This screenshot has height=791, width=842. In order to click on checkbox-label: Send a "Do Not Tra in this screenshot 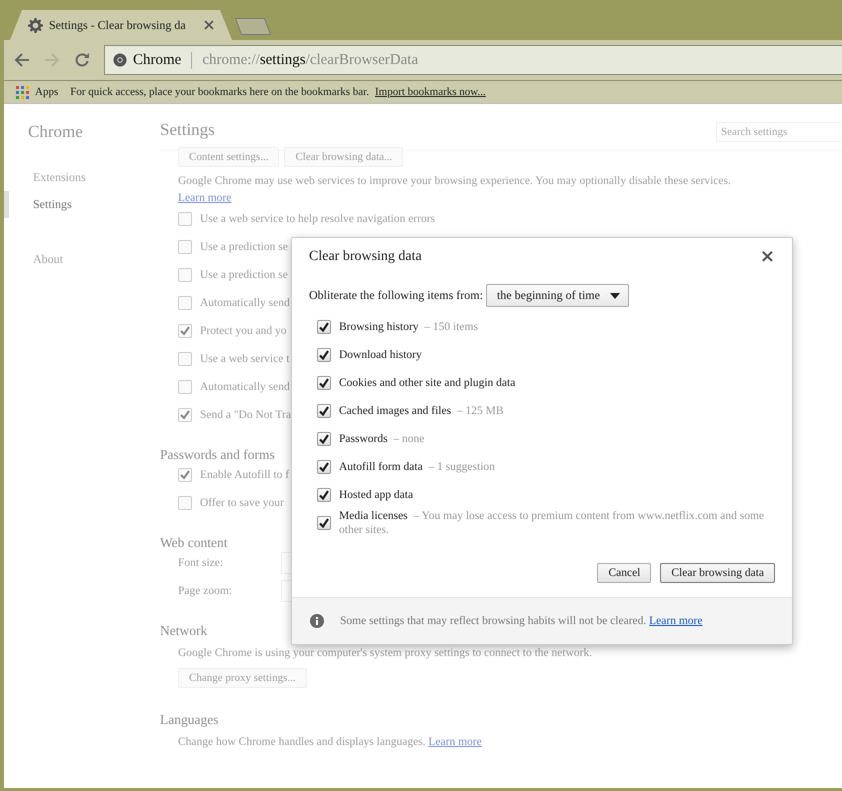, I will do `click(245, 415)`.